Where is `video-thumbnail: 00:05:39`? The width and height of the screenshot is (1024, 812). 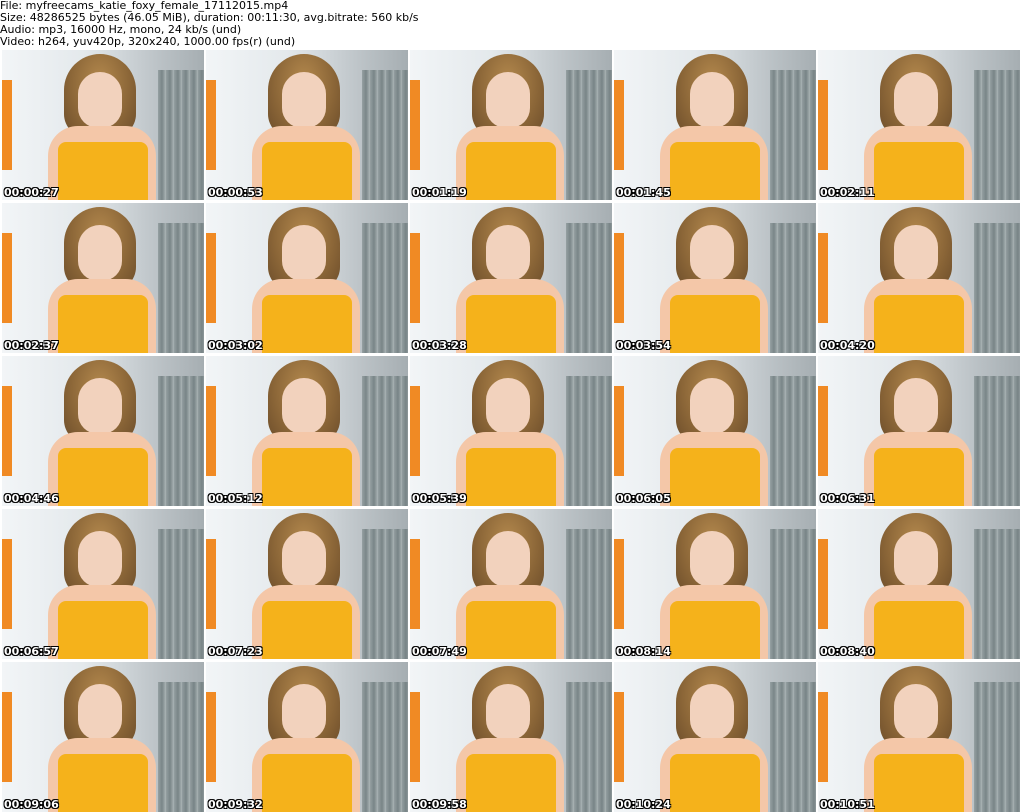 video-thumbnail: 00:05:39 is located at coordinates (511, 431).